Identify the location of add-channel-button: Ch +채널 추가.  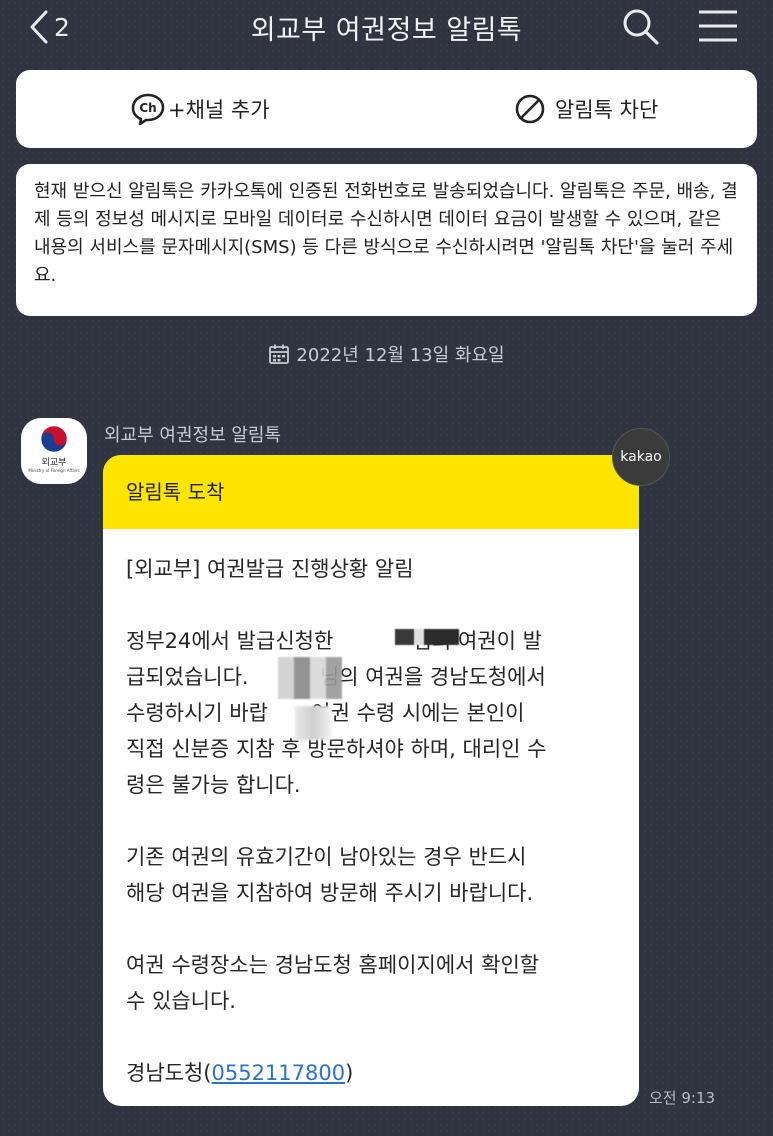
(200, 109).